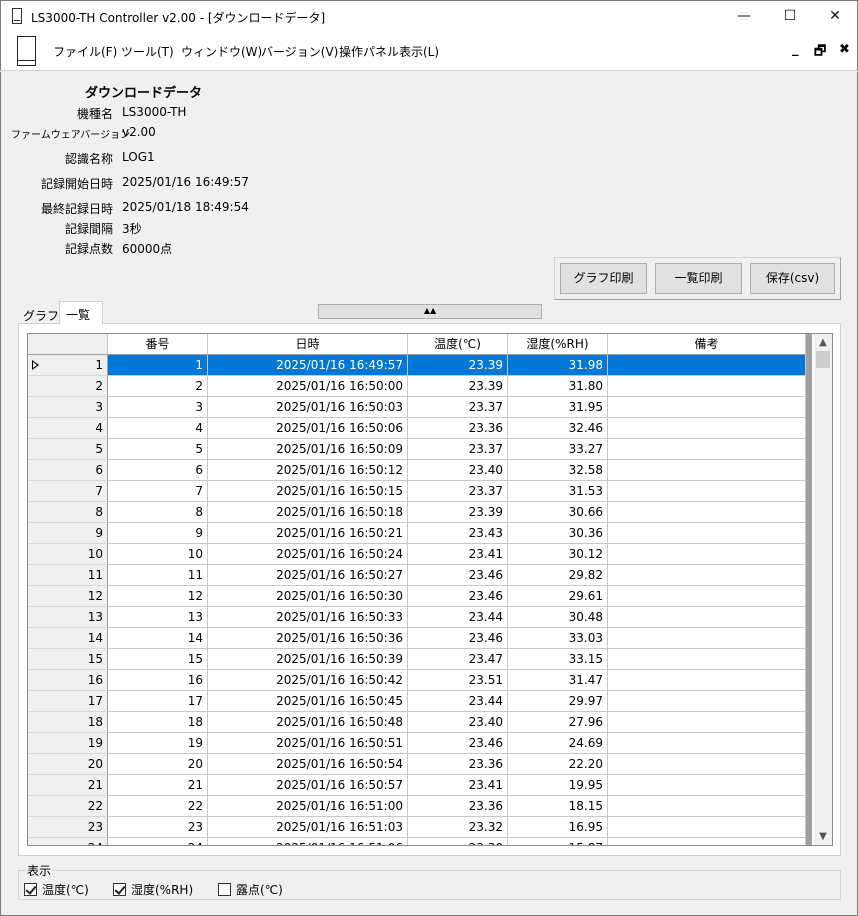 This screenshot has height=916, width=858. What do you see at coordinates (158, 764) in the screenshot?
I see `cell-number: 20` at bounding box center [158, 764].